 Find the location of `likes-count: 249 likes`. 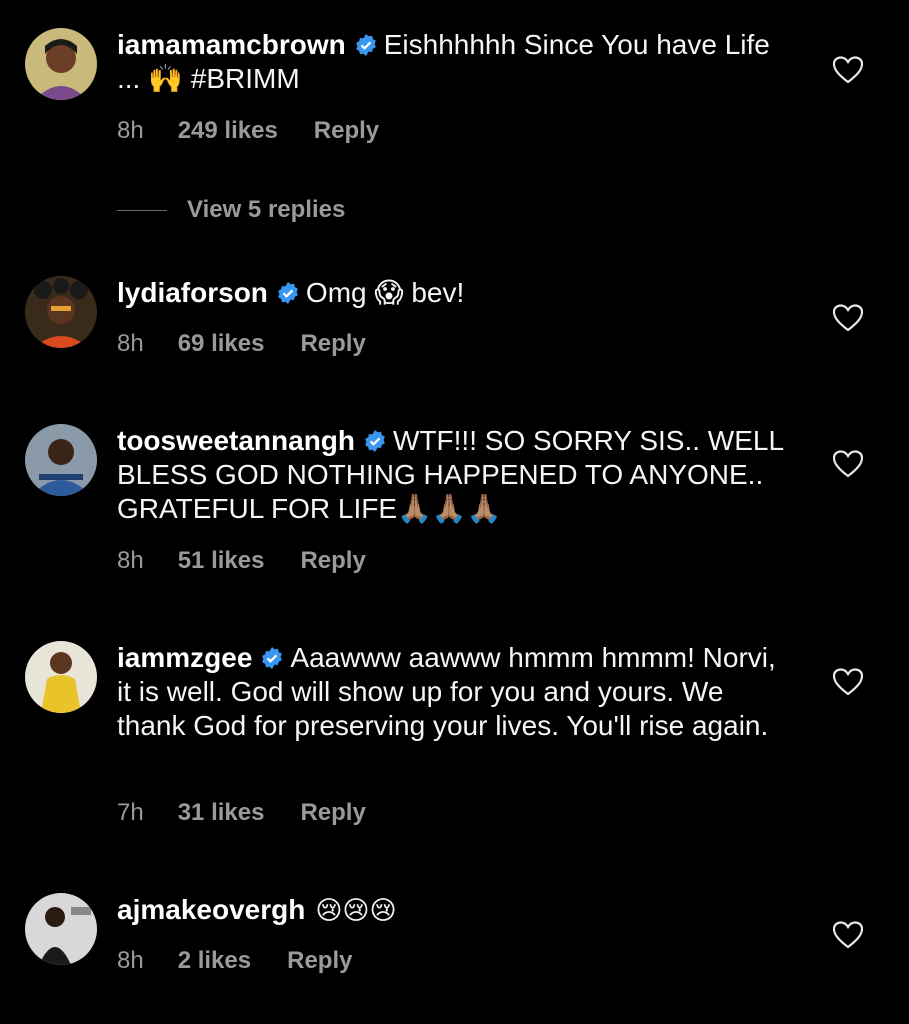

likes-count: 249 likes is located at coordinates (228, 130).